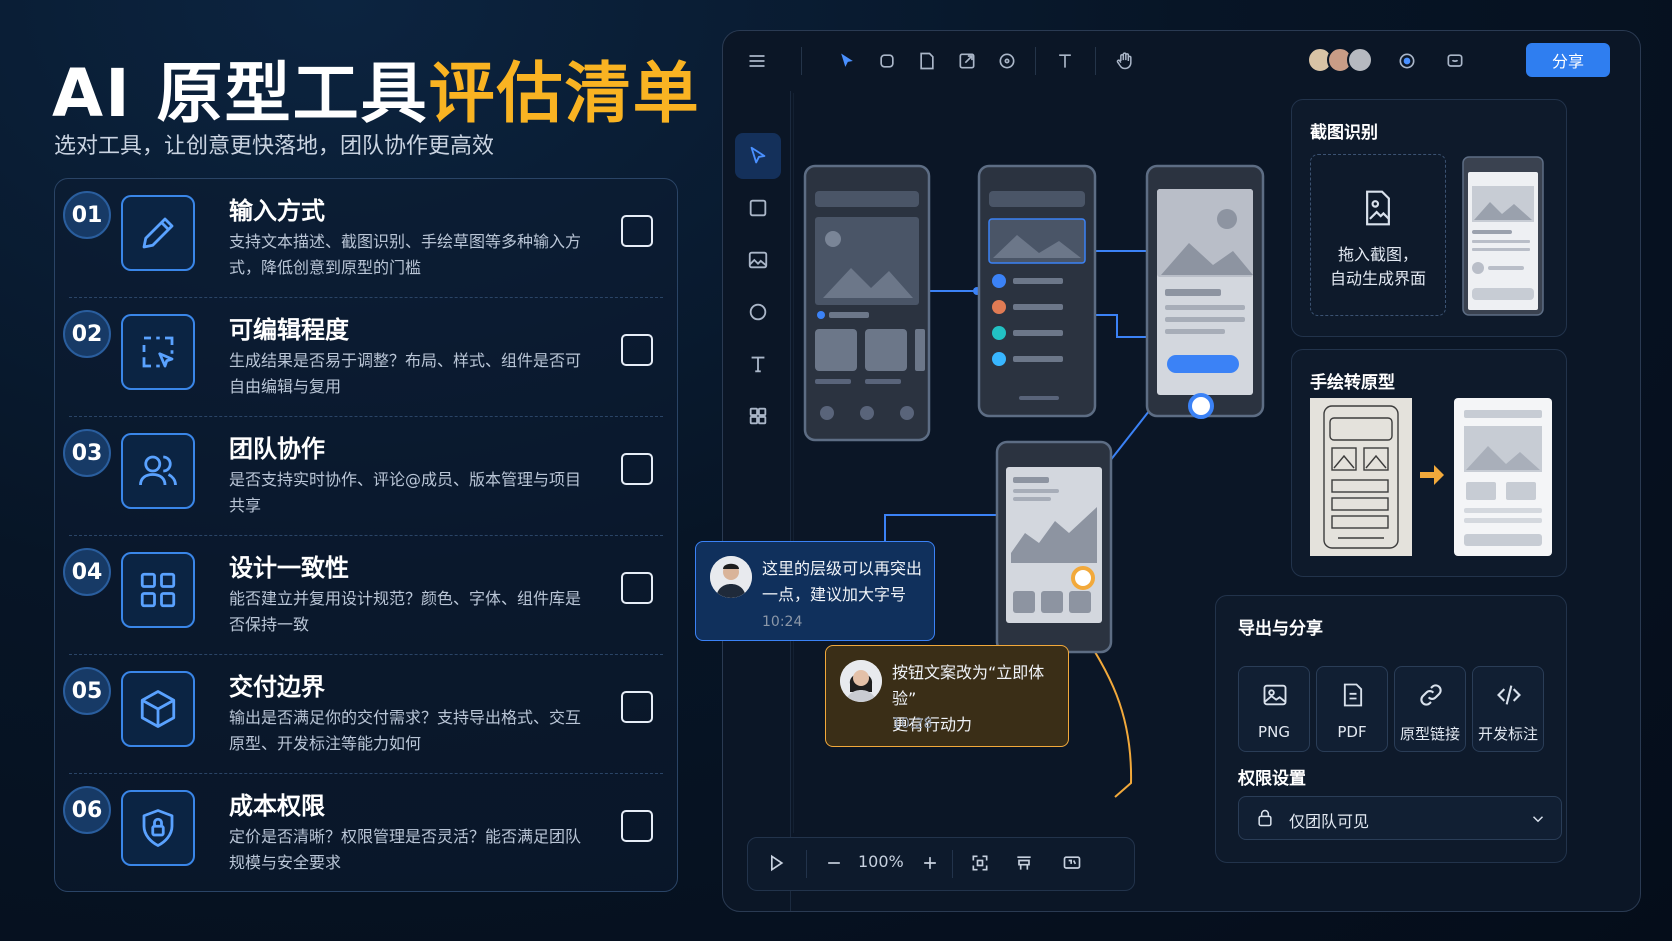 The image size is (1672, 941). I want to click on screenshot-recognition-panel: 截图识别 拖入截图， 自动生成界面, so click(1429, 218).